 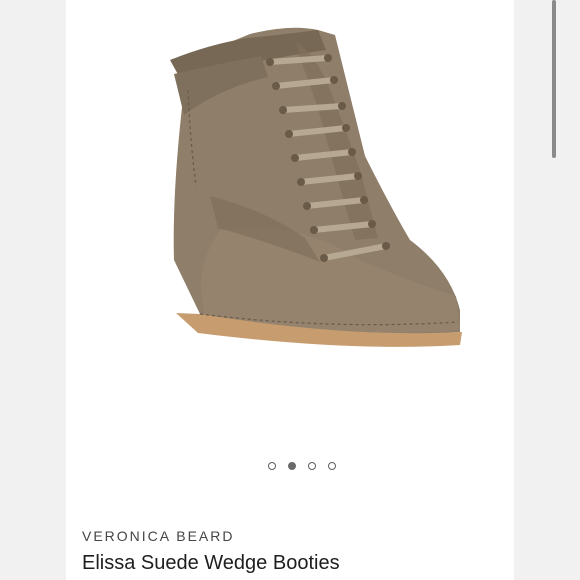 What do you see at coordinates (302, 466) in the screenshot?
I see `carousel-dots` at bounding box center [302, 466].